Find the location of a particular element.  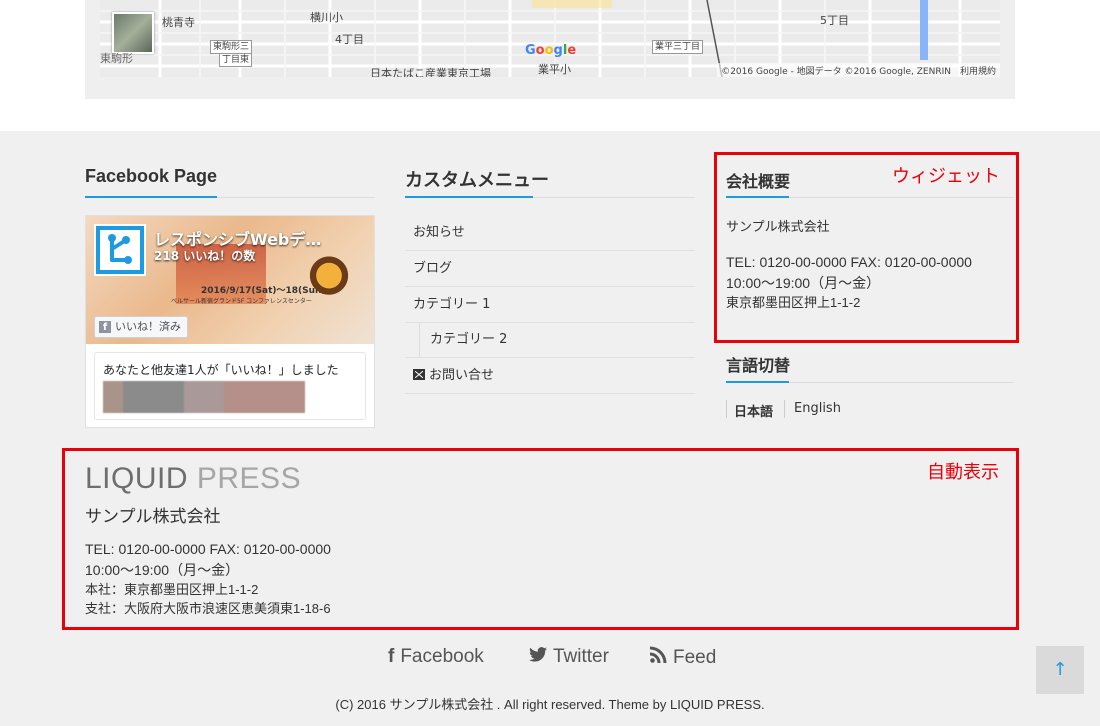

facebook-like-button: f いいね！済み is located at coordinates (141, 327).